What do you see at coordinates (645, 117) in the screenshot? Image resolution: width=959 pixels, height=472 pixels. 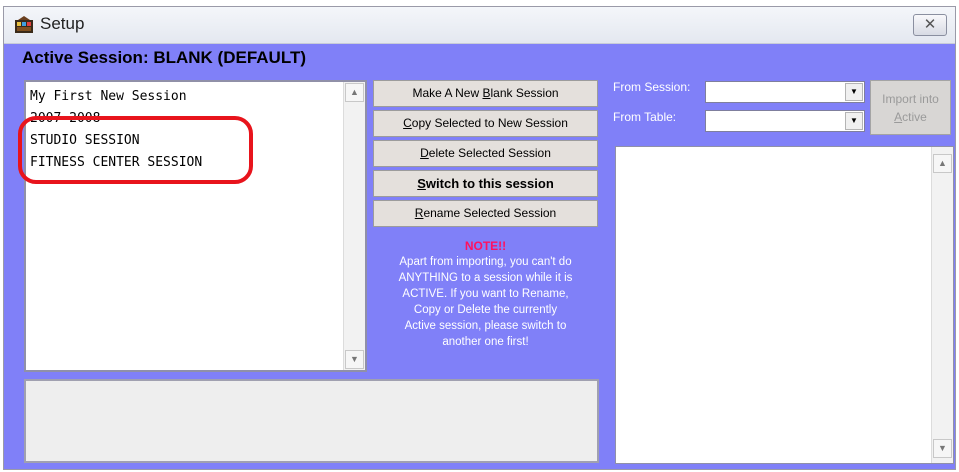 I see `from-table-label: From Table:` at bounding box center [645, 117].